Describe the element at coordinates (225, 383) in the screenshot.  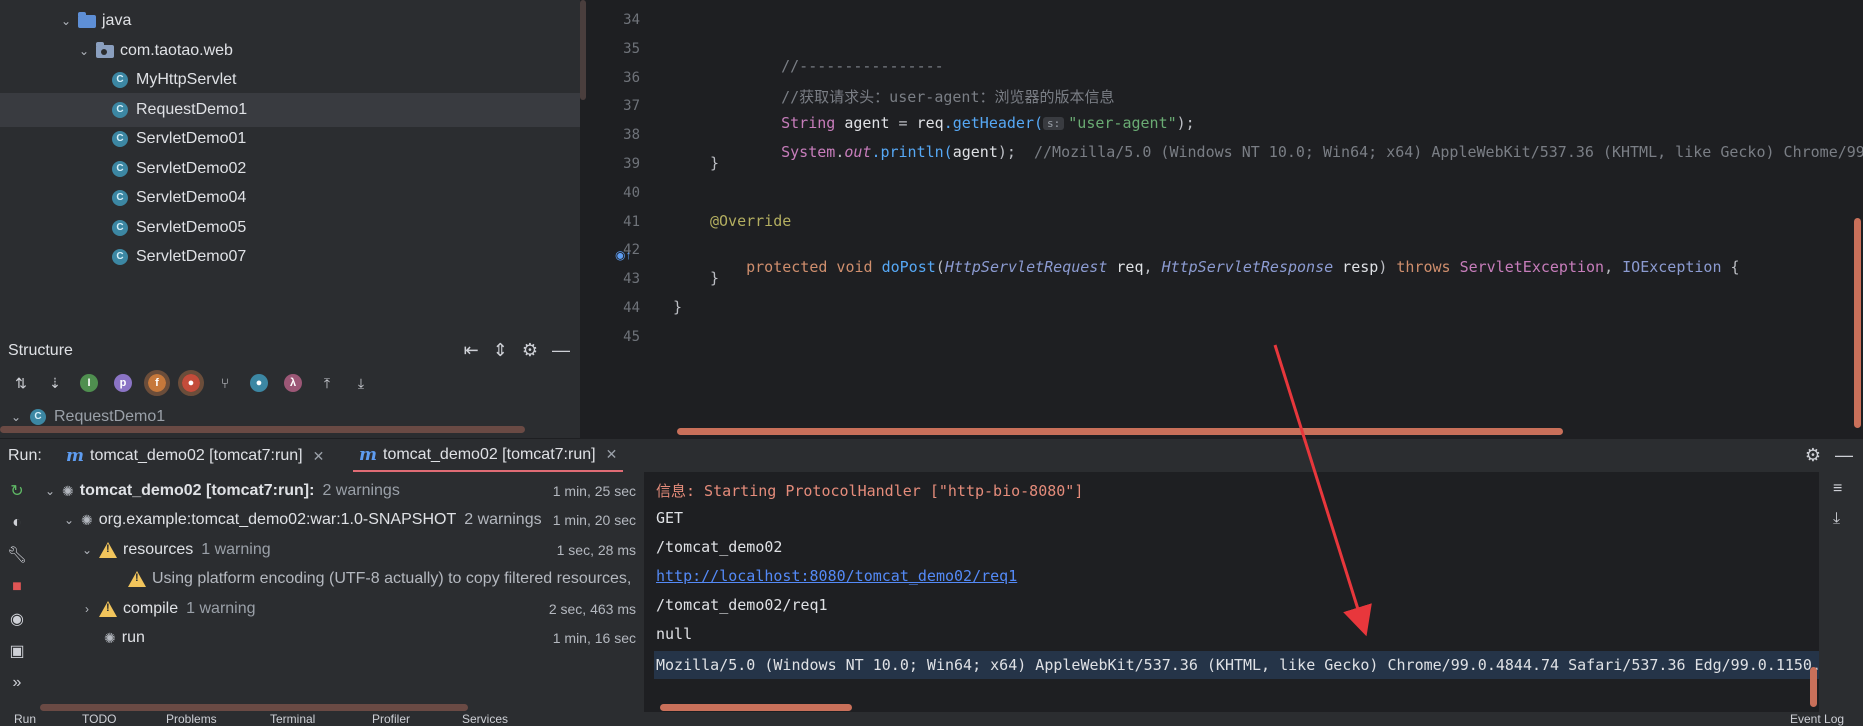
I see `show-anonymous-icon: ⑂` at that location.